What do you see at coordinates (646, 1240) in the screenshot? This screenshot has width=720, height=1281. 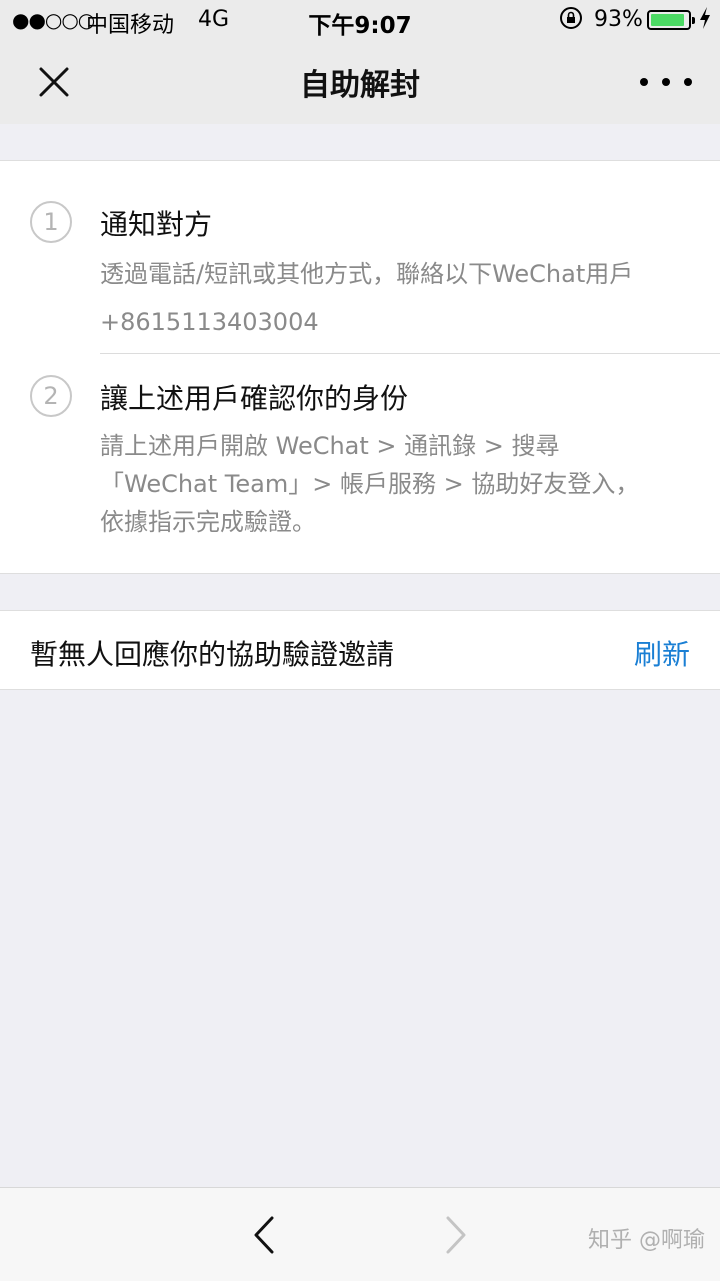 I see `watermark-text: 知乎 @啊瑜` at bounding box center [646, 1240].